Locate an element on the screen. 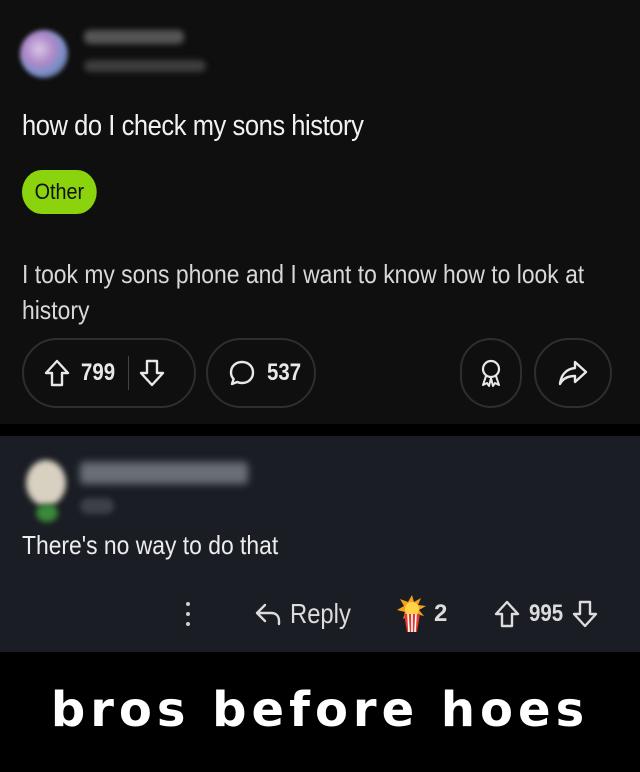 Image resolution: width=640 pixels, height=772 pixels. award-button is located at coordinates (491, 373).